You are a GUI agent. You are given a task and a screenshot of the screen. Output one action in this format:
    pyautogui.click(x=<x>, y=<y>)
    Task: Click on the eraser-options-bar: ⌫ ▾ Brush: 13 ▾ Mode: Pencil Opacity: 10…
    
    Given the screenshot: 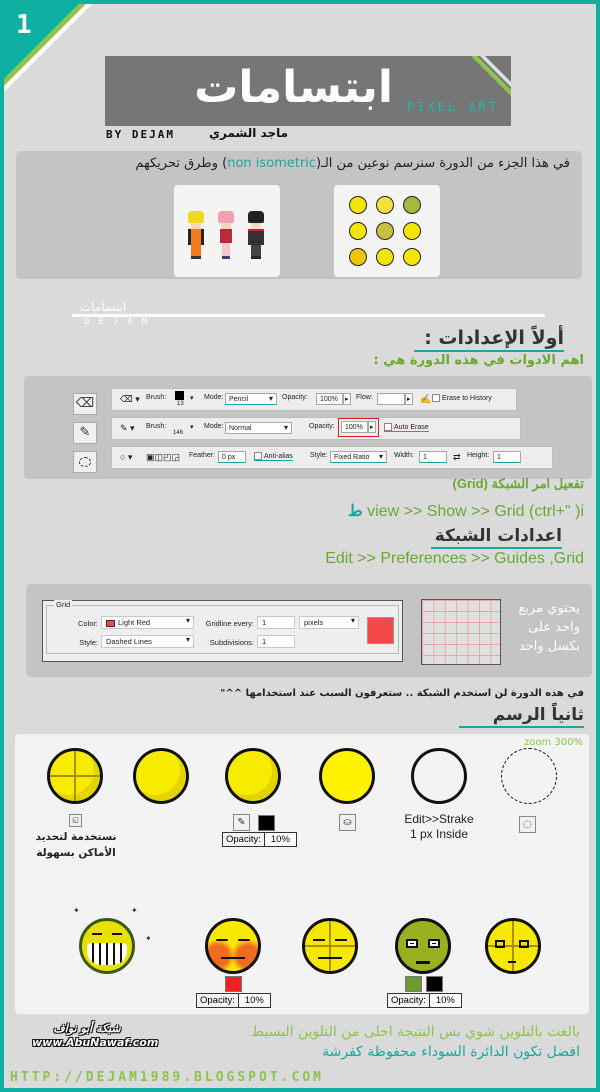 What is the action you would take?
    pyautogui.click(x=314, y=399)
    